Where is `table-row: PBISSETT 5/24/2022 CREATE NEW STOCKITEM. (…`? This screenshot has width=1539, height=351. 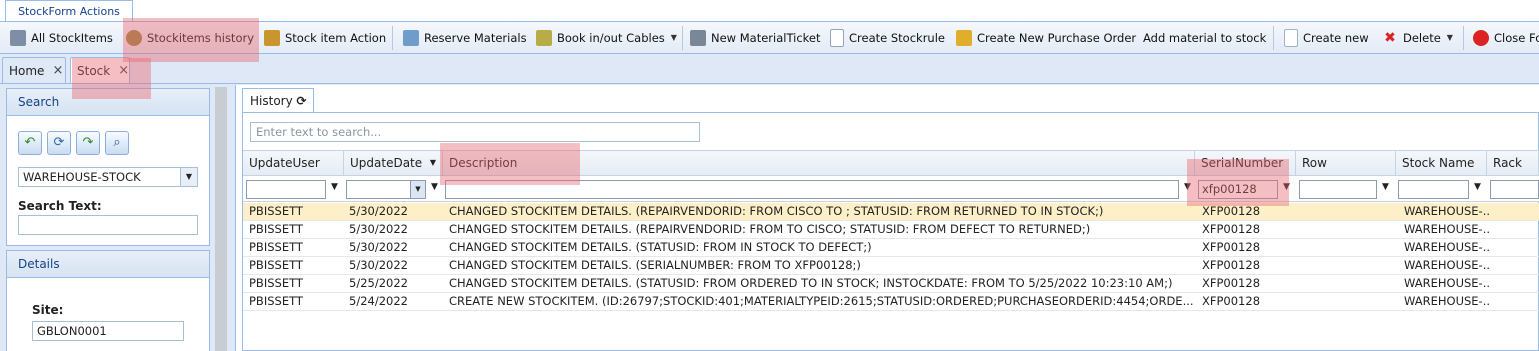
table-row: PBISSETT 5/24/2022 CREATE NEW STOCKITEM. (… is located at coordinates (891, 302).